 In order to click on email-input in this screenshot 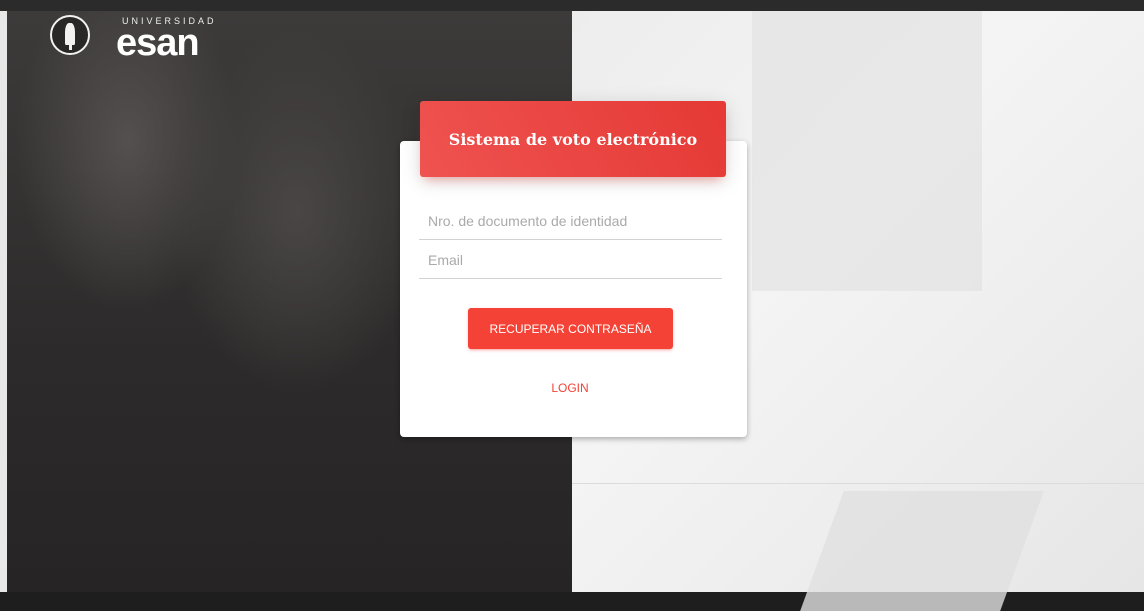, I will do `click(570, 260)`.